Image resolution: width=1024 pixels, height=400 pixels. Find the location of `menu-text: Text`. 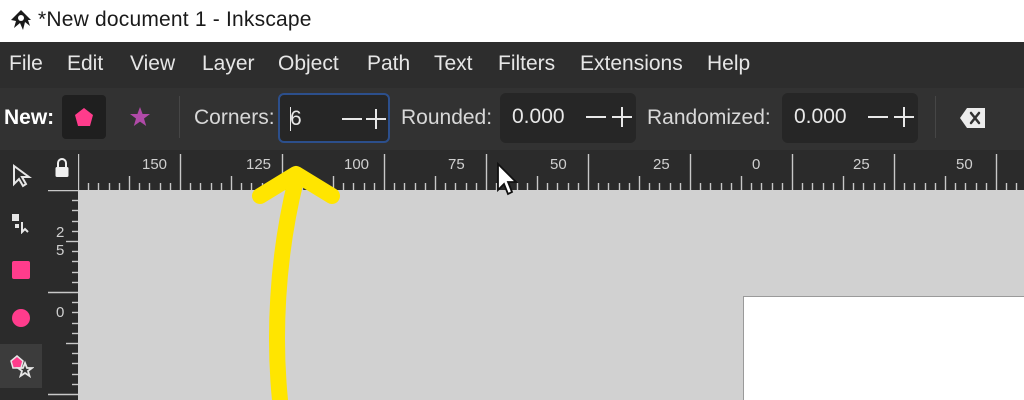

menu-text: Text is located at coordinates (453, 64).